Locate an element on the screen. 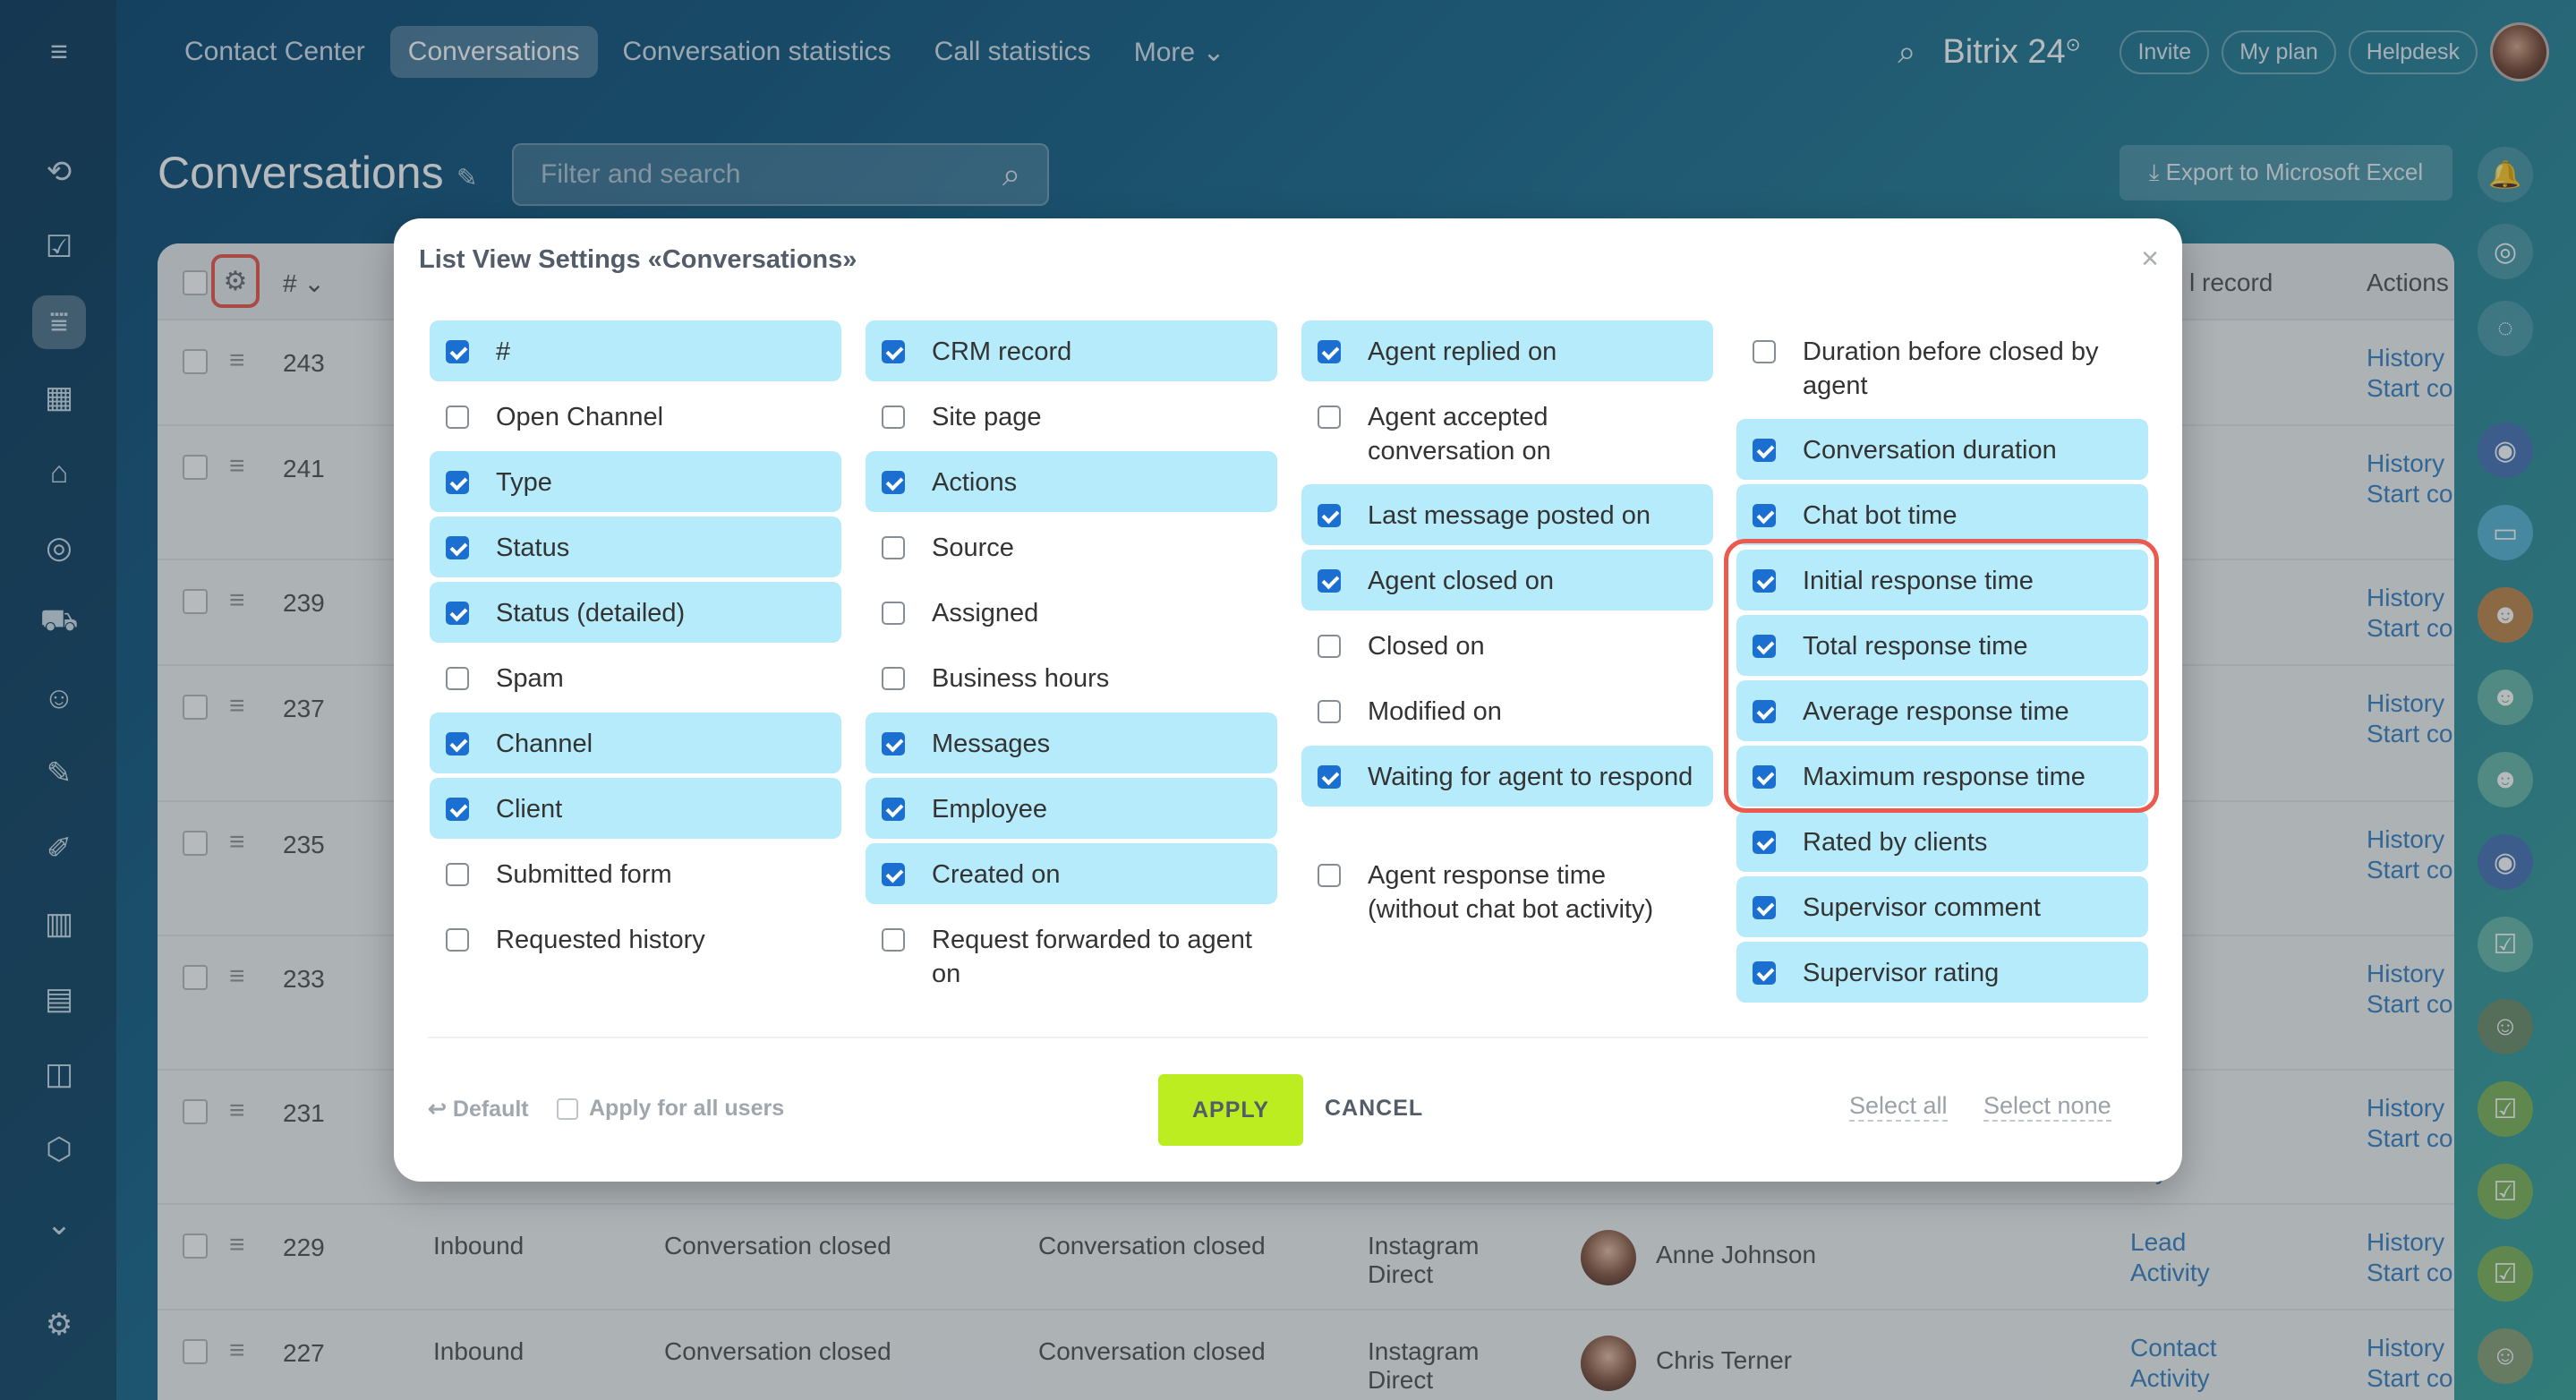 The height and width of the screenshot is (1400, 2576). option-label: Agent accepted conversation on is located at coordinates (1459, 434).